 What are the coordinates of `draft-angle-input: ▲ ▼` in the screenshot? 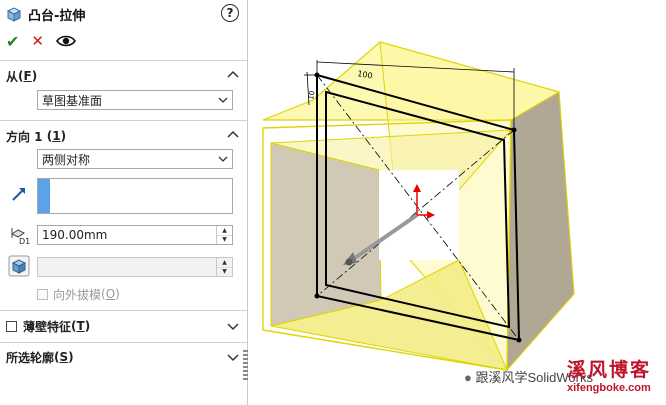 It's located at (135, 267).